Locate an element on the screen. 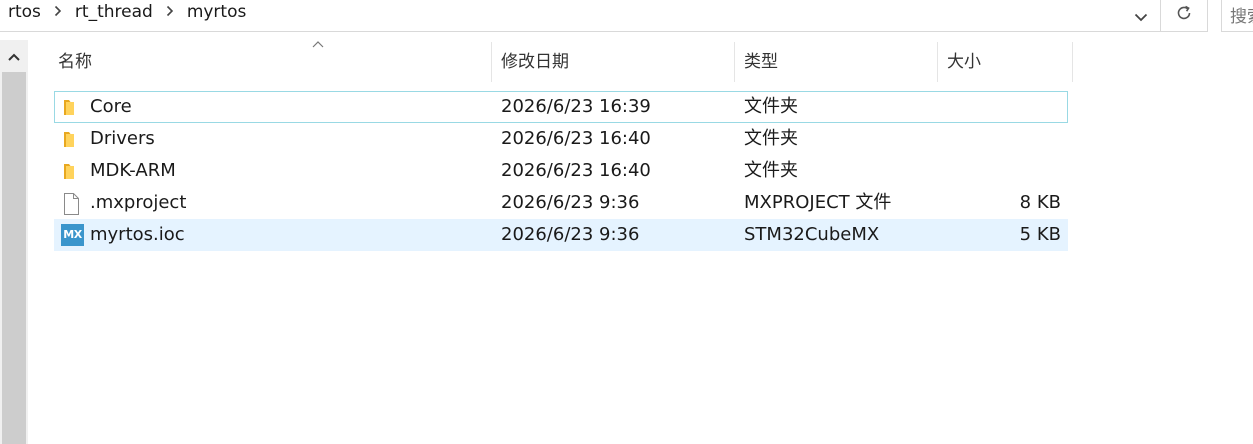 This screenshot has height=444, width=1253. file-date: 2026/6/23 16:39 is located at coordinates (576, 106).